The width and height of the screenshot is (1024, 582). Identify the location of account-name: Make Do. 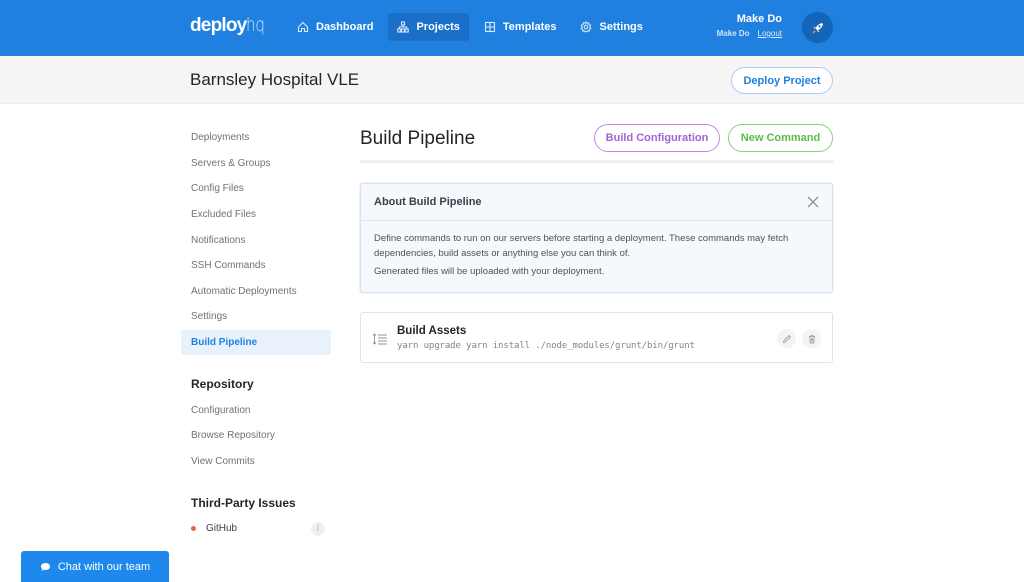
(733, 33).